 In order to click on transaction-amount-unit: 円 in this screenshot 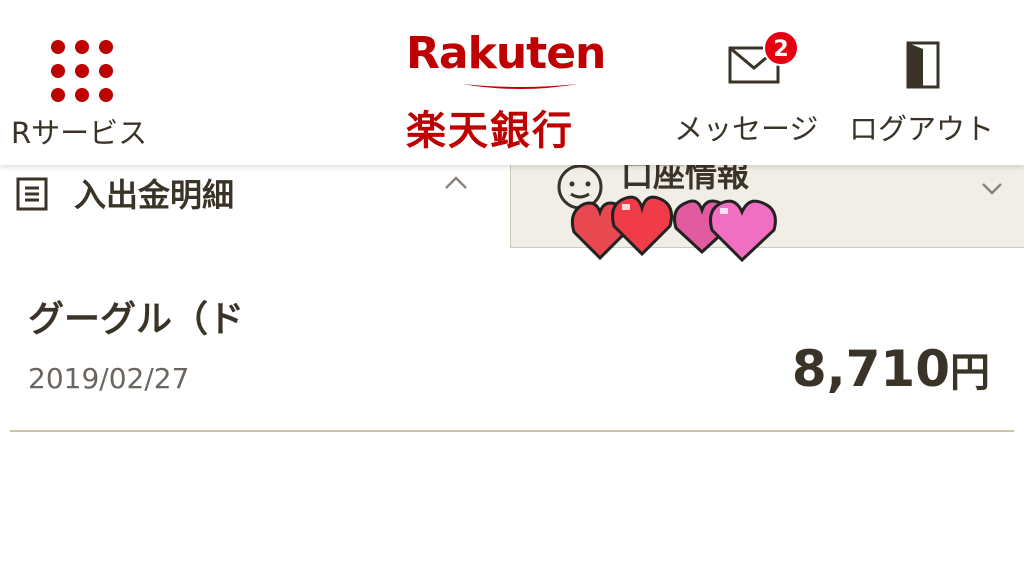, I will do `click(970, 373)`.